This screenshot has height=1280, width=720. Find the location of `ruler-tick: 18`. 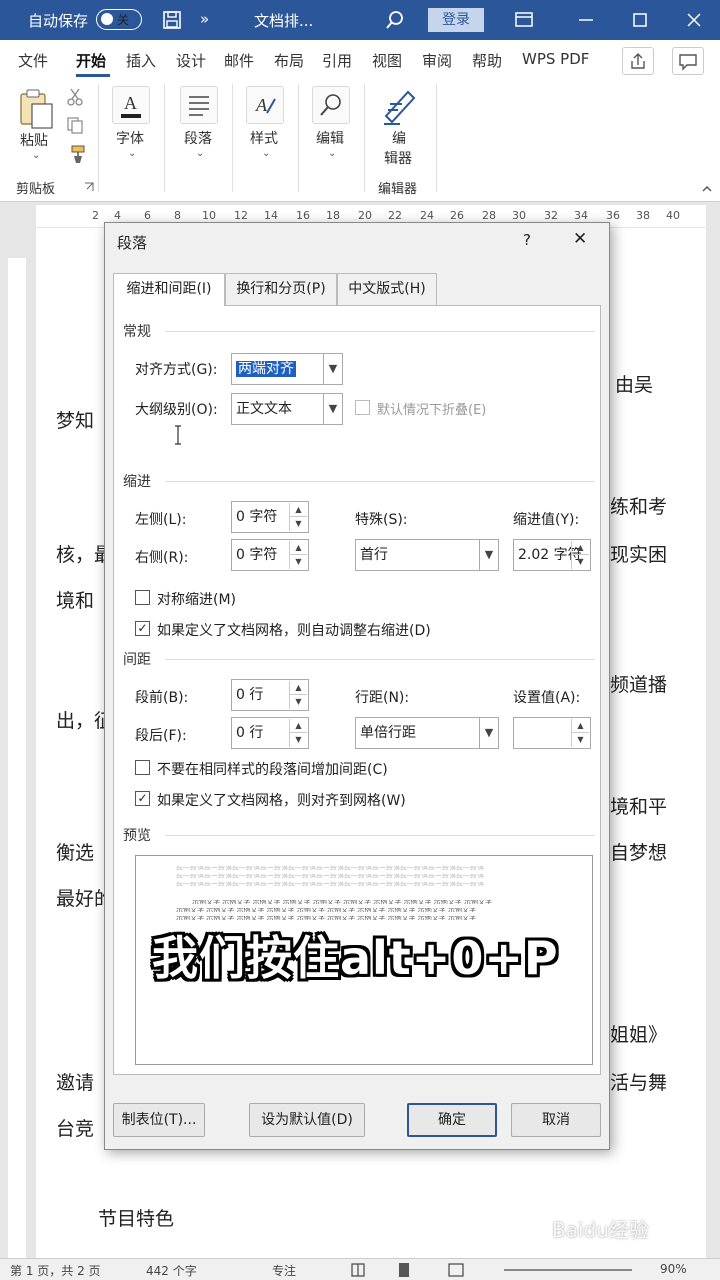

ruler-tick: 18 is located at coordinates (333, 215).